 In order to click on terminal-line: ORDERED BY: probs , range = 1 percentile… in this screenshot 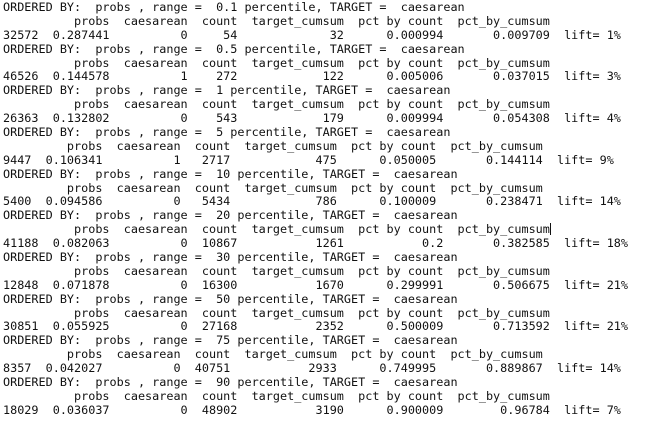, I will do `click(227, 91)`.